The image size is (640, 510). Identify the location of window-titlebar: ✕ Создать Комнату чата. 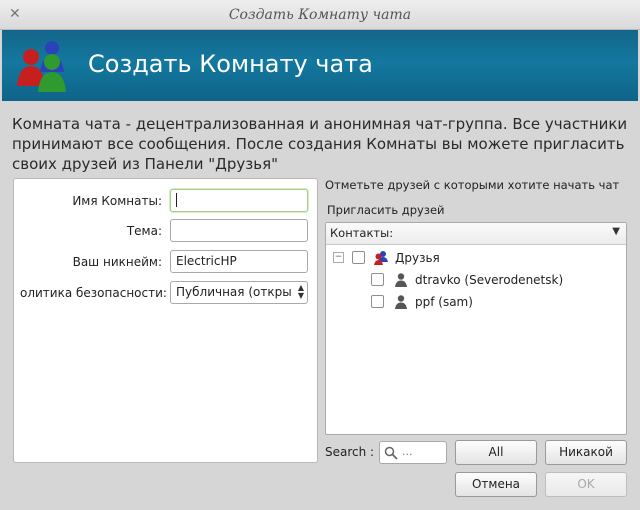
(320, 15).